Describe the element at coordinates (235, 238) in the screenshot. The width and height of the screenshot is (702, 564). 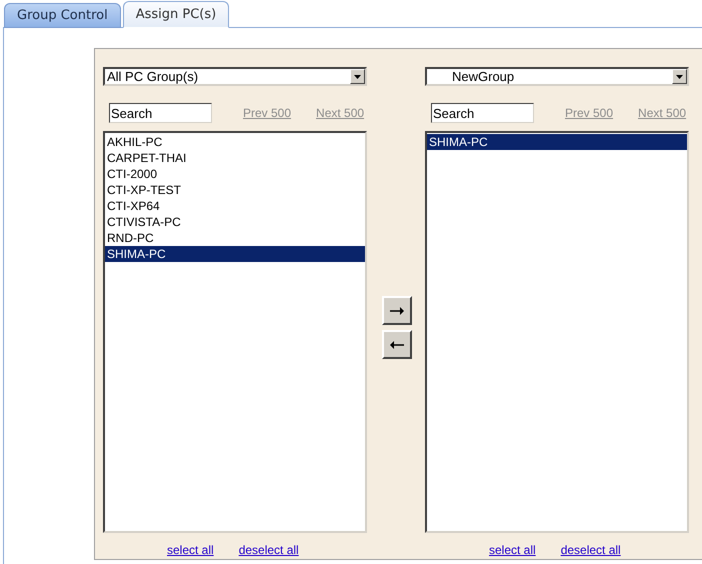
I see `list-item: RND-PC` at that location.